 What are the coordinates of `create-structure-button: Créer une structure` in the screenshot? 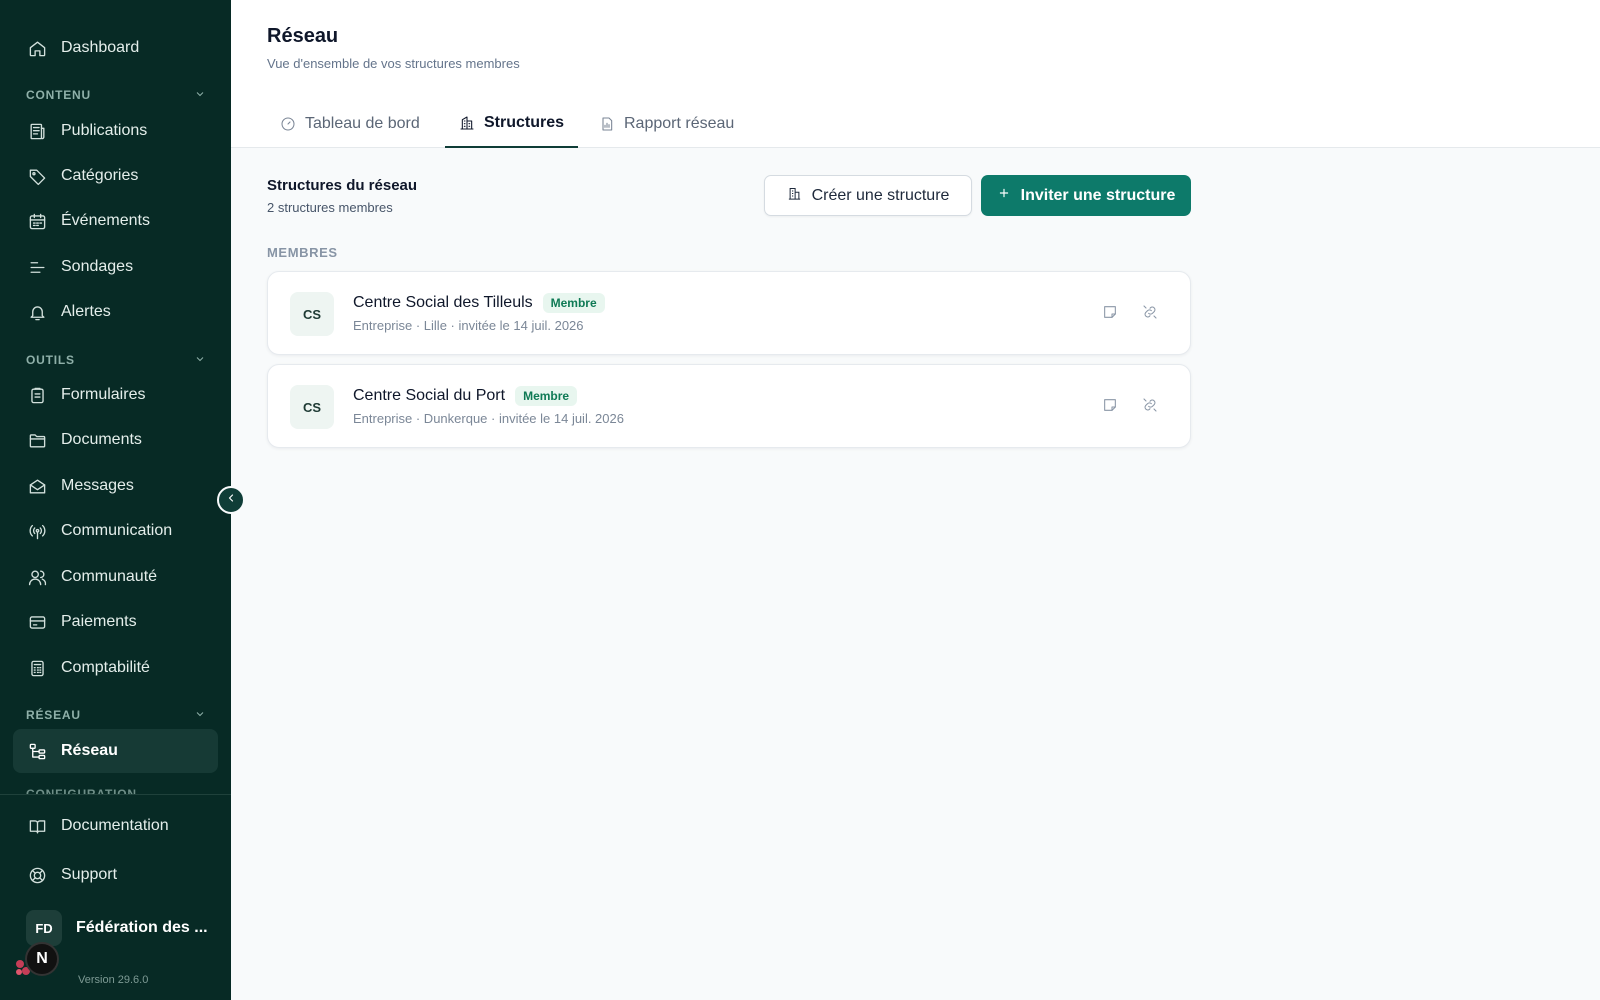 It's located at (868, 195).